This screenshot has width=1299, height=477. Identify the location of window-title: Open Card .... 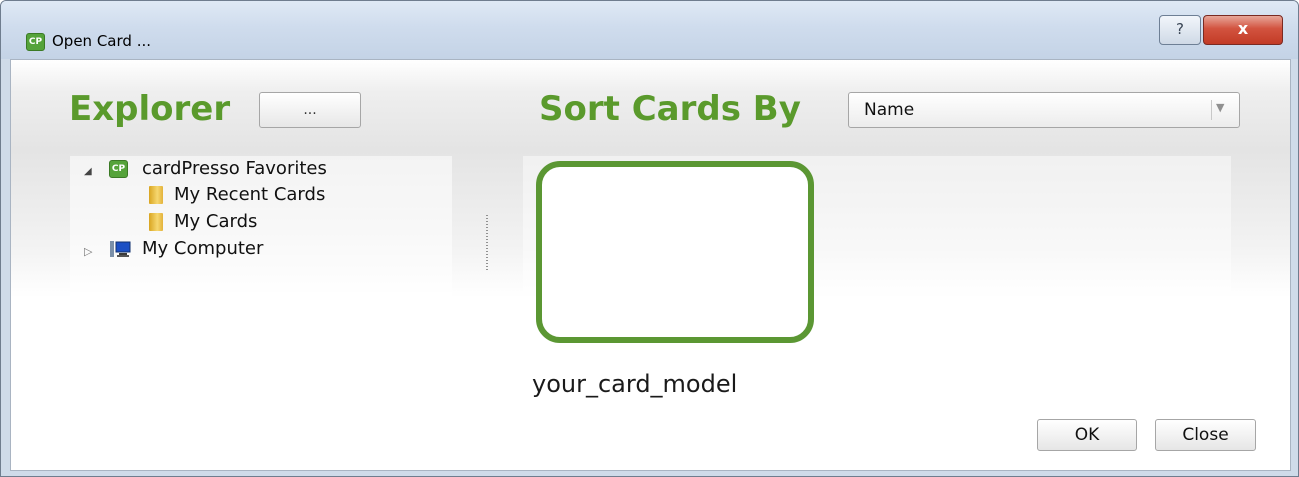
(101, 41).